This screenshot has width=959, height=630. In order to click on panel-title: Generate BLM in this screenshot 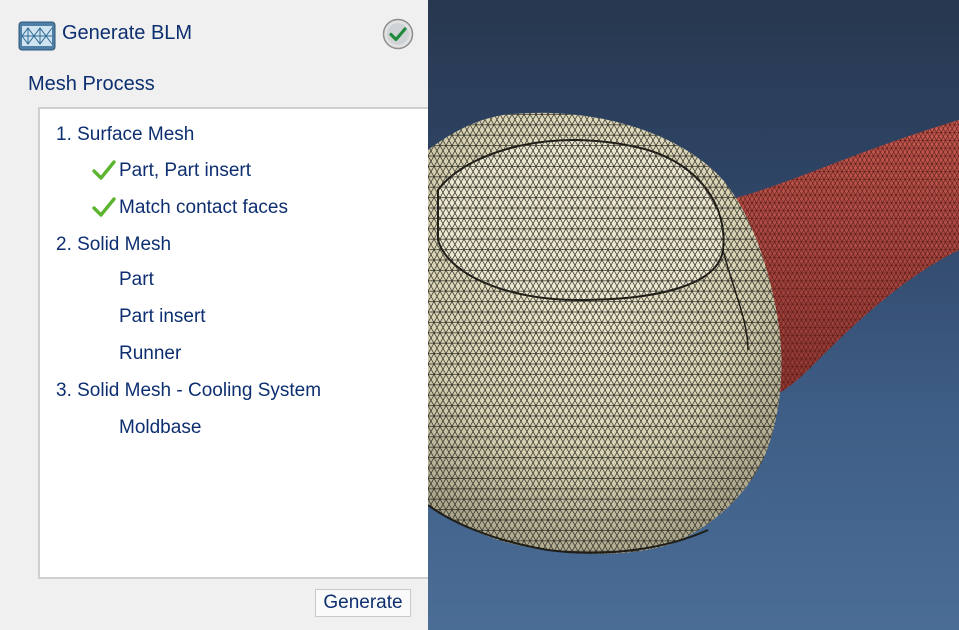, I will do `click(127, 33)`.